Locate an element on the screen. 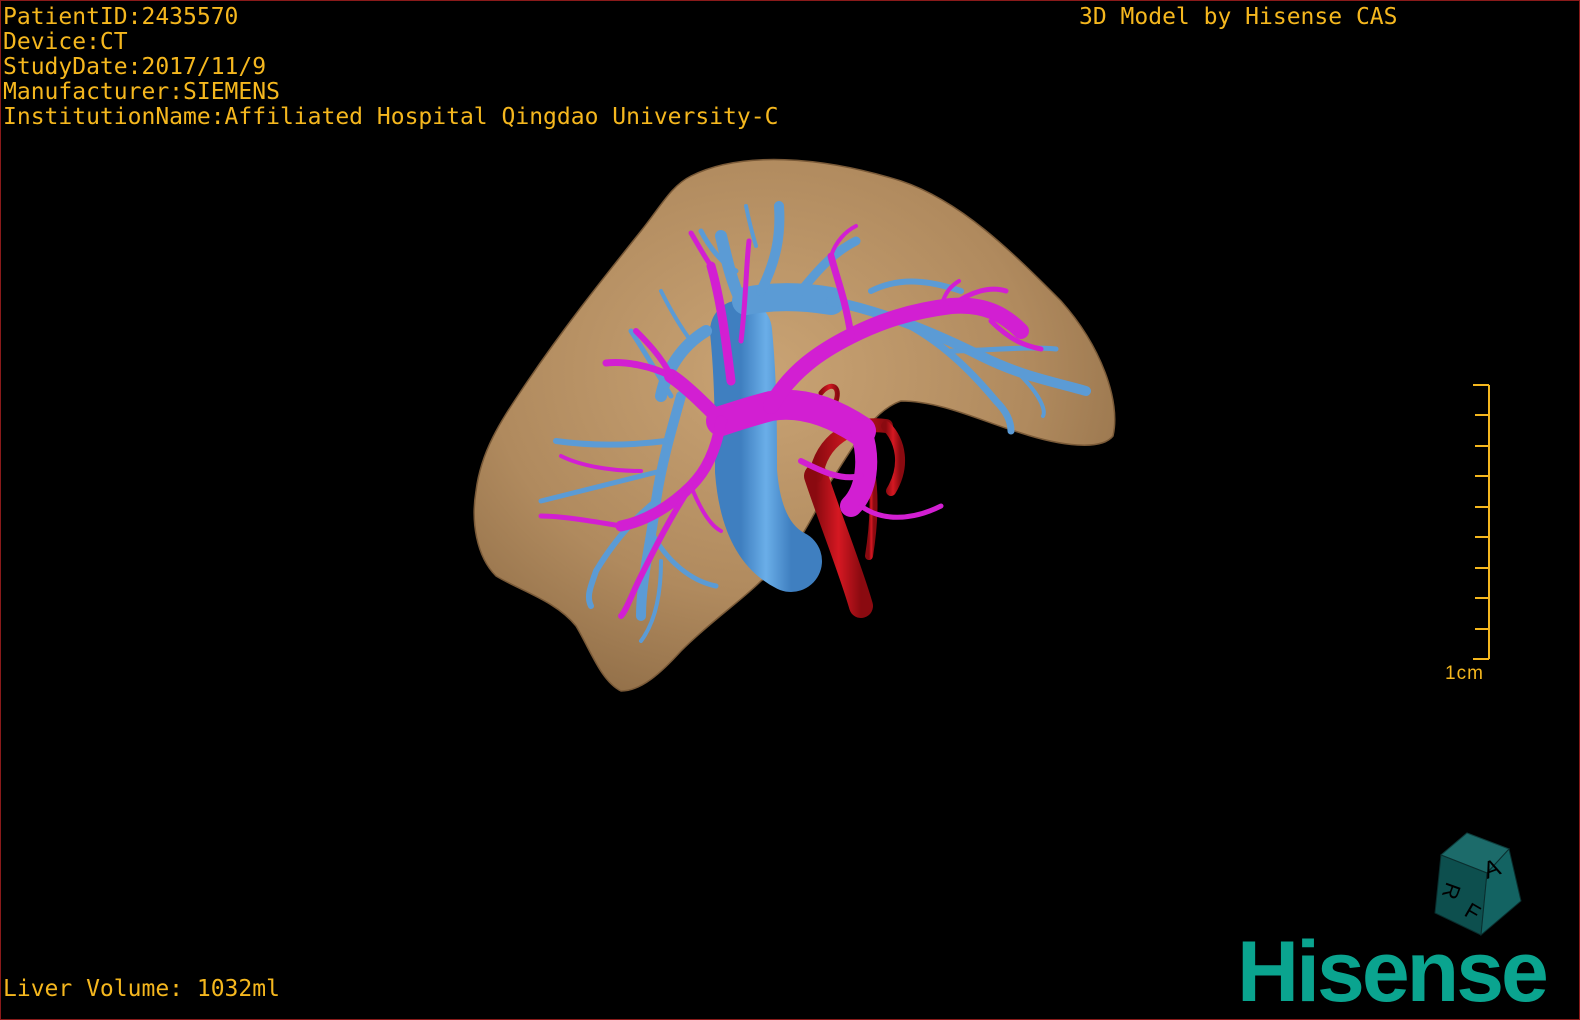 Image resolution: width=1580 pixels, height=1020 pixels. liver-volume-label: Liver Volume: 1032ml is located at coordinates (141, 989).